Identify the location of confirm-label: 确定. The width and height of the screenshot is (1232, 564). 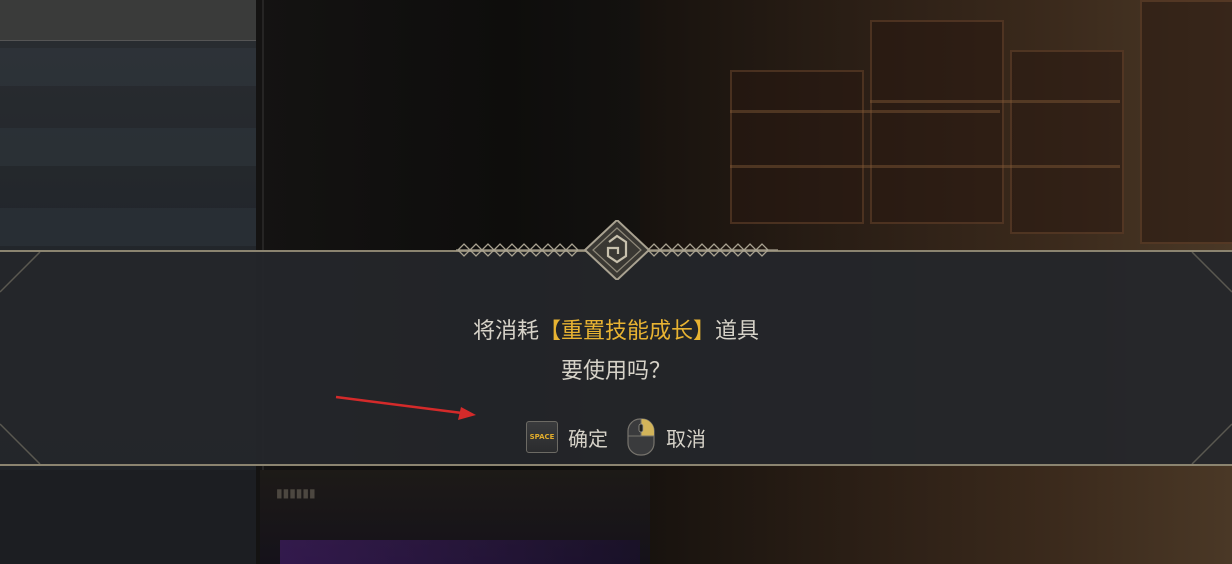
(588, 438).